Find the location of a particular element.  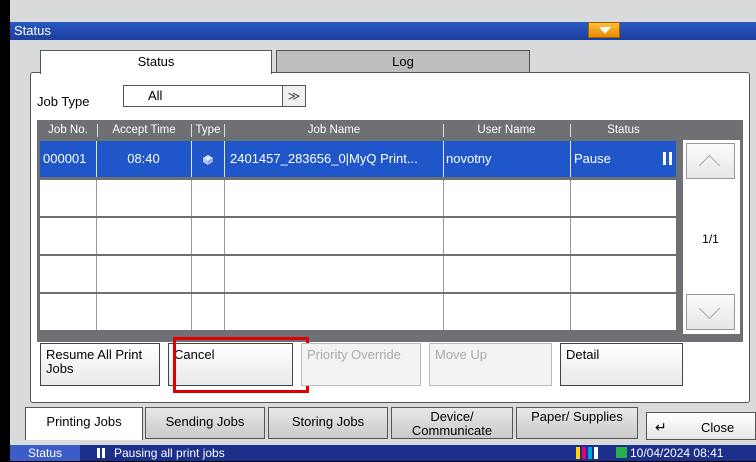

print-job-type-icon is located at coordinates (208, 159).